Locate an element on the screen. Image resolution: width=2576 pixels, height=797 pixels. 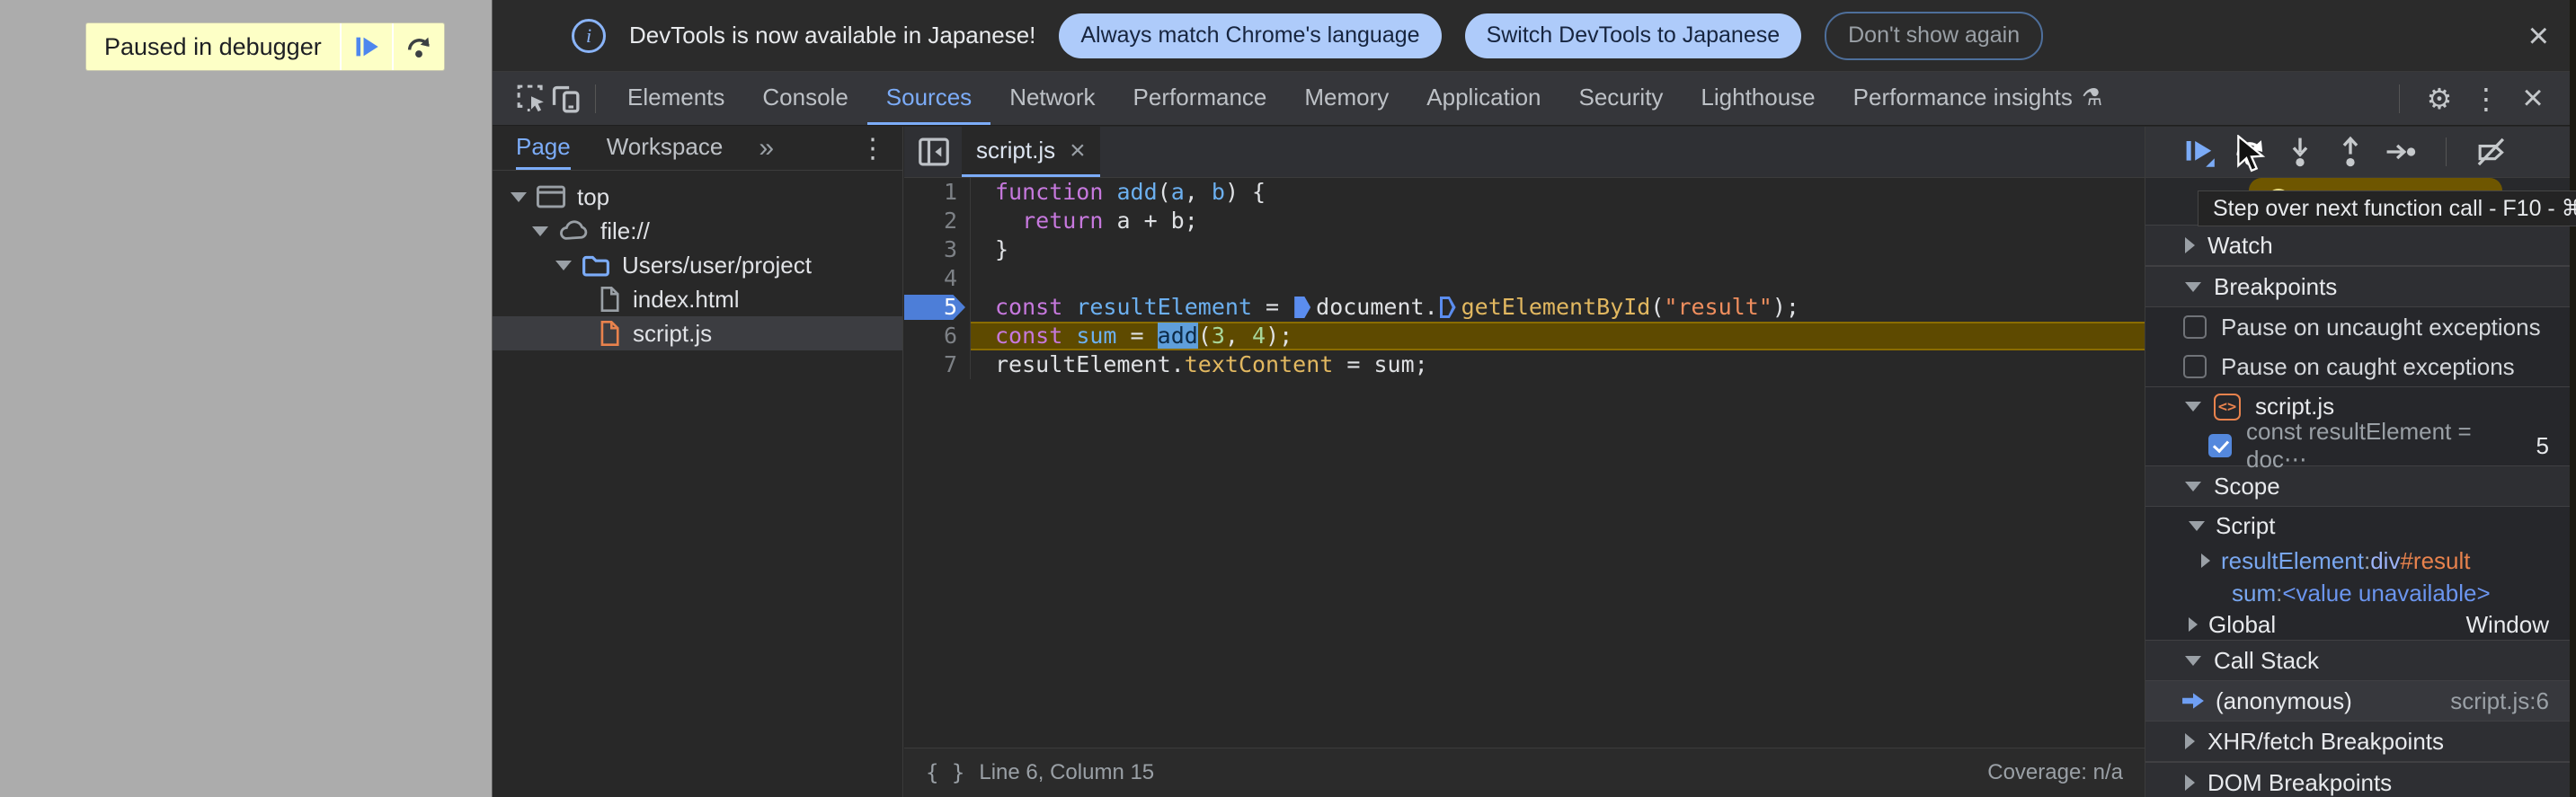
switch-to-japanese-button: Switch DevTools to Japanese is located at coordinates (1633, 35).